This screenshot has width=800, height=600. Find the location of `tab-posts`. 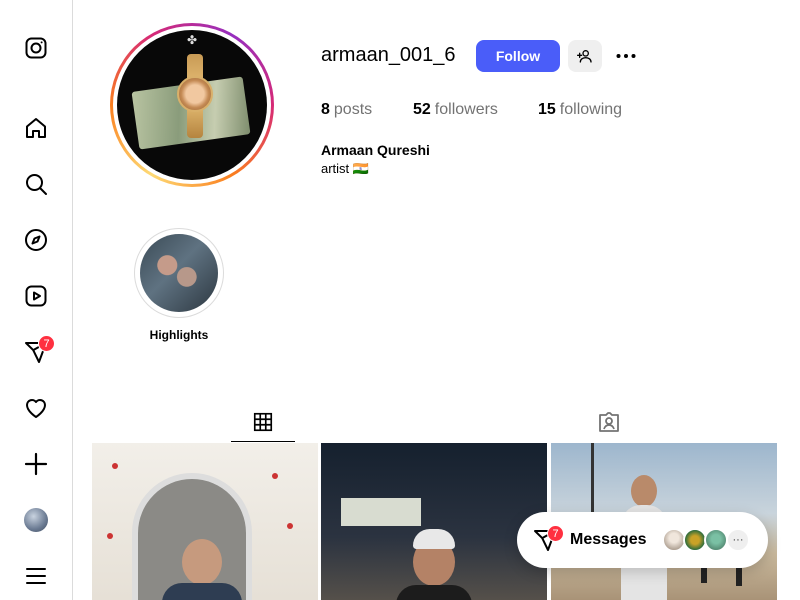

tab-posts is located at coordinates (263, 422).